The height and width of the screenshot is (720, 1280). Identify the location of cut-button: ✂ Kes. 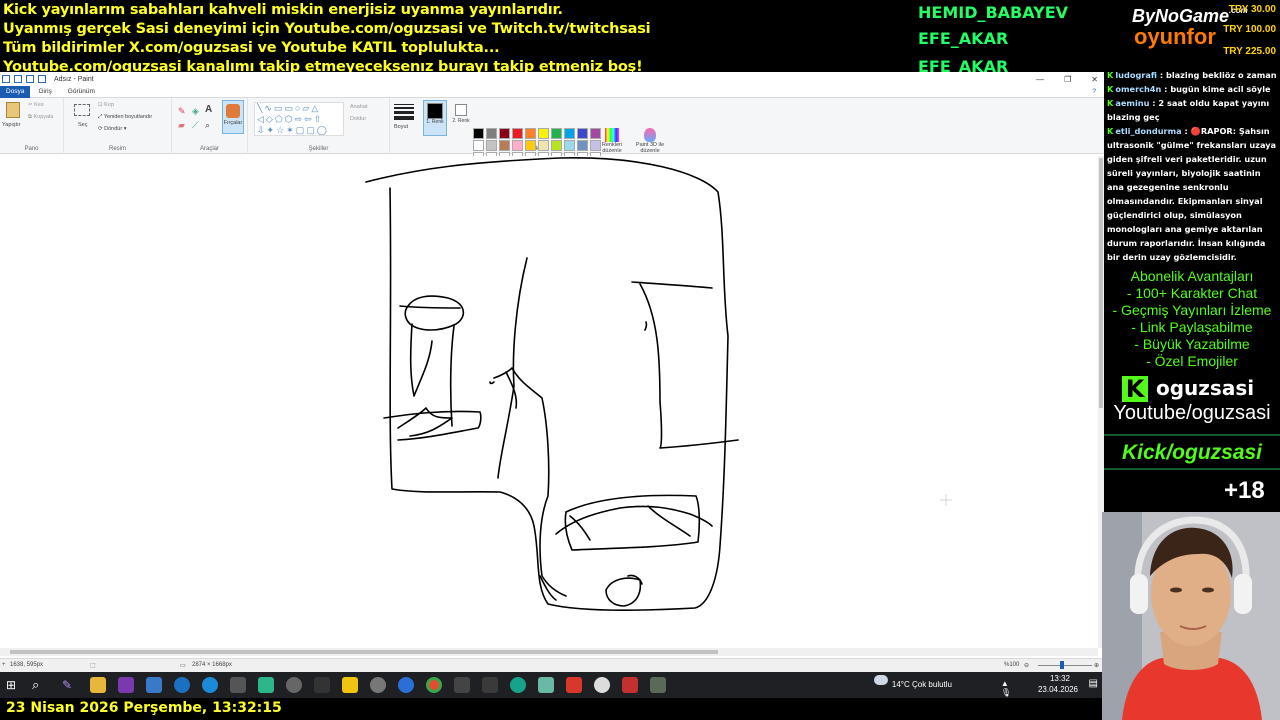
(36, 105).